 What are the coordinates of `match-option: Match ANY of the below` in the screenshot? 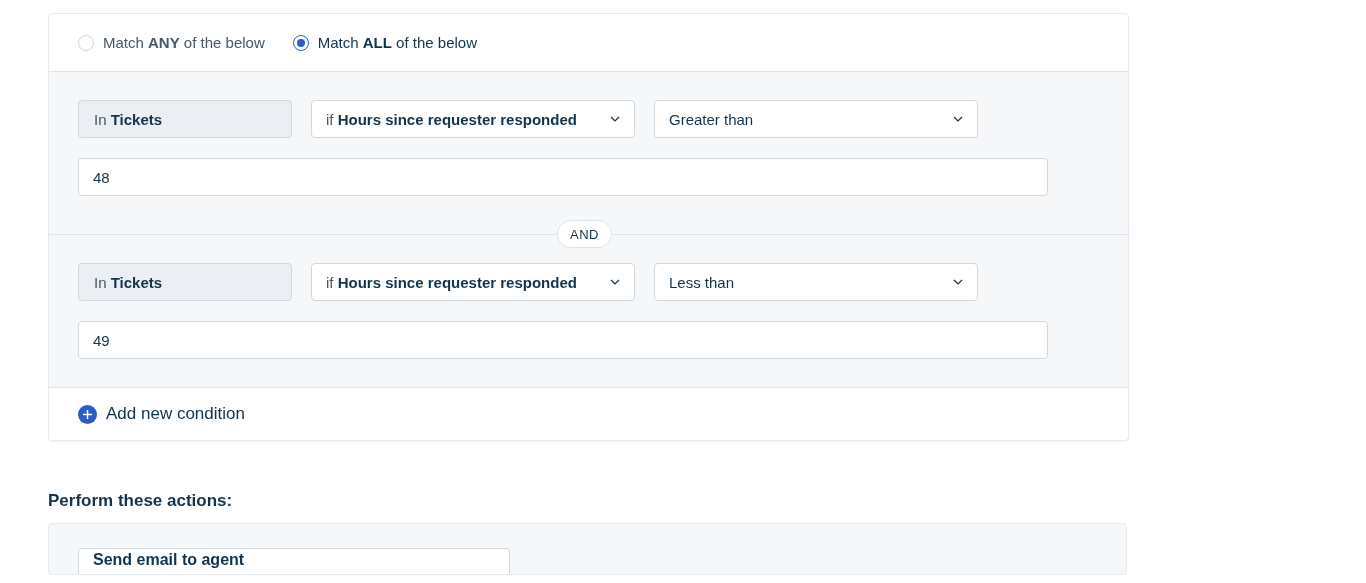 It's located at (171, 42).